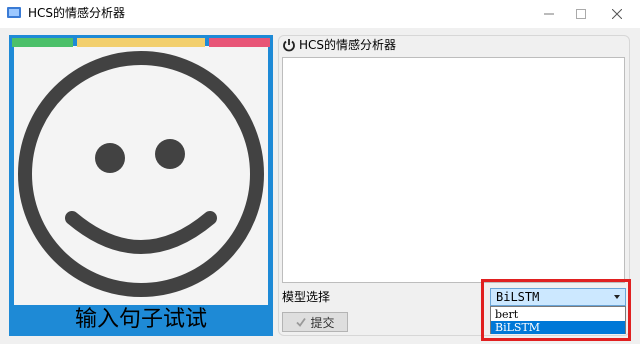  I want to click on model-option-bilstm: BiLSTM, so click(558, 327).